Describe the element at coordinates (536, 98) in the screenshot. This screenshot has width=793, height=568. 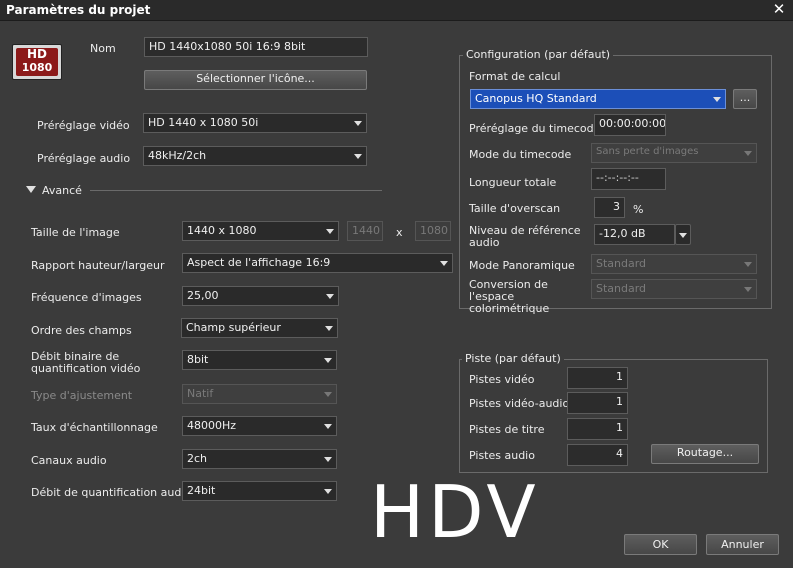
I see `render-format-value: Canopus HQ Standard` at that location.